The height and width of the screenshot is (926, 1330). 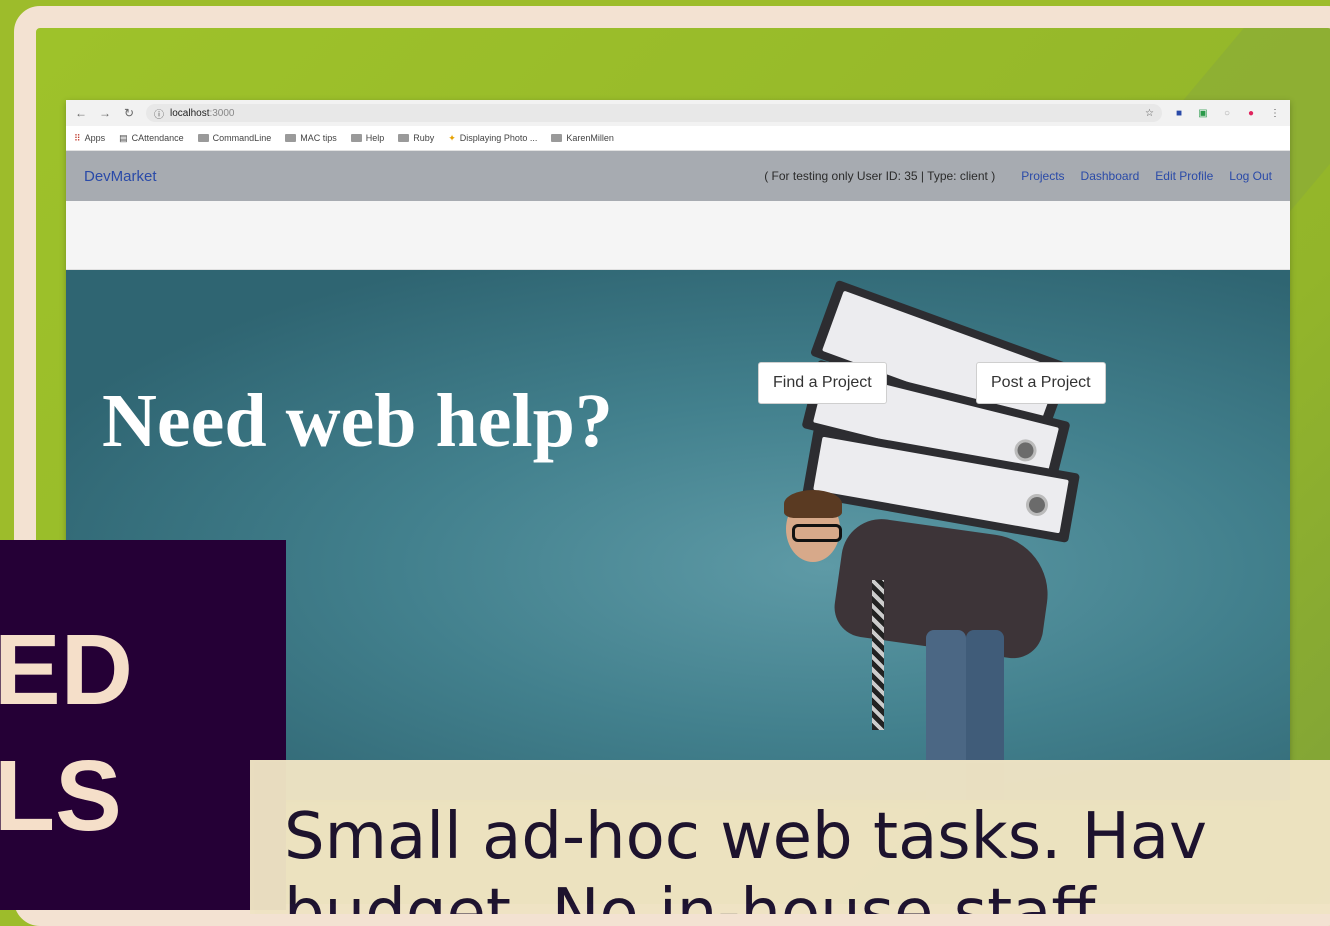 What do you see at coordinates (1184, 176) in the screenshot?
I see `nav-link-edit-profile: Edit Profile` at bounding box center [1184, 176].